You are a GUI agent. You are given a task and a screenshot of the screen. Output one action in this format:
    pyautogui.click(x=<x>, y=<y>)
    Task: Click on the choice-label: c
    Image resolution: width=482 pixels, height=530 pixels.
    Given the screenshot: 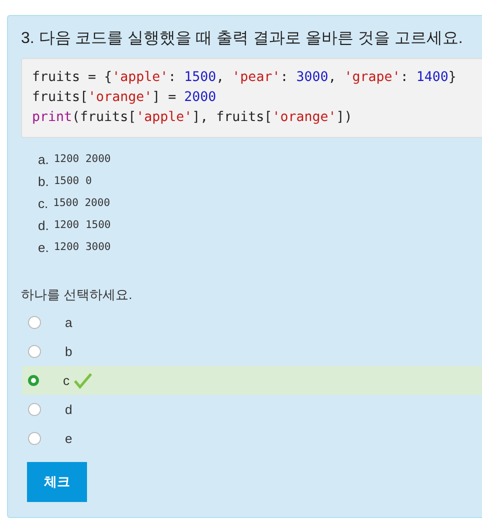 What is the action you would take?
    pyautogui.click(x=66, y=380)
    